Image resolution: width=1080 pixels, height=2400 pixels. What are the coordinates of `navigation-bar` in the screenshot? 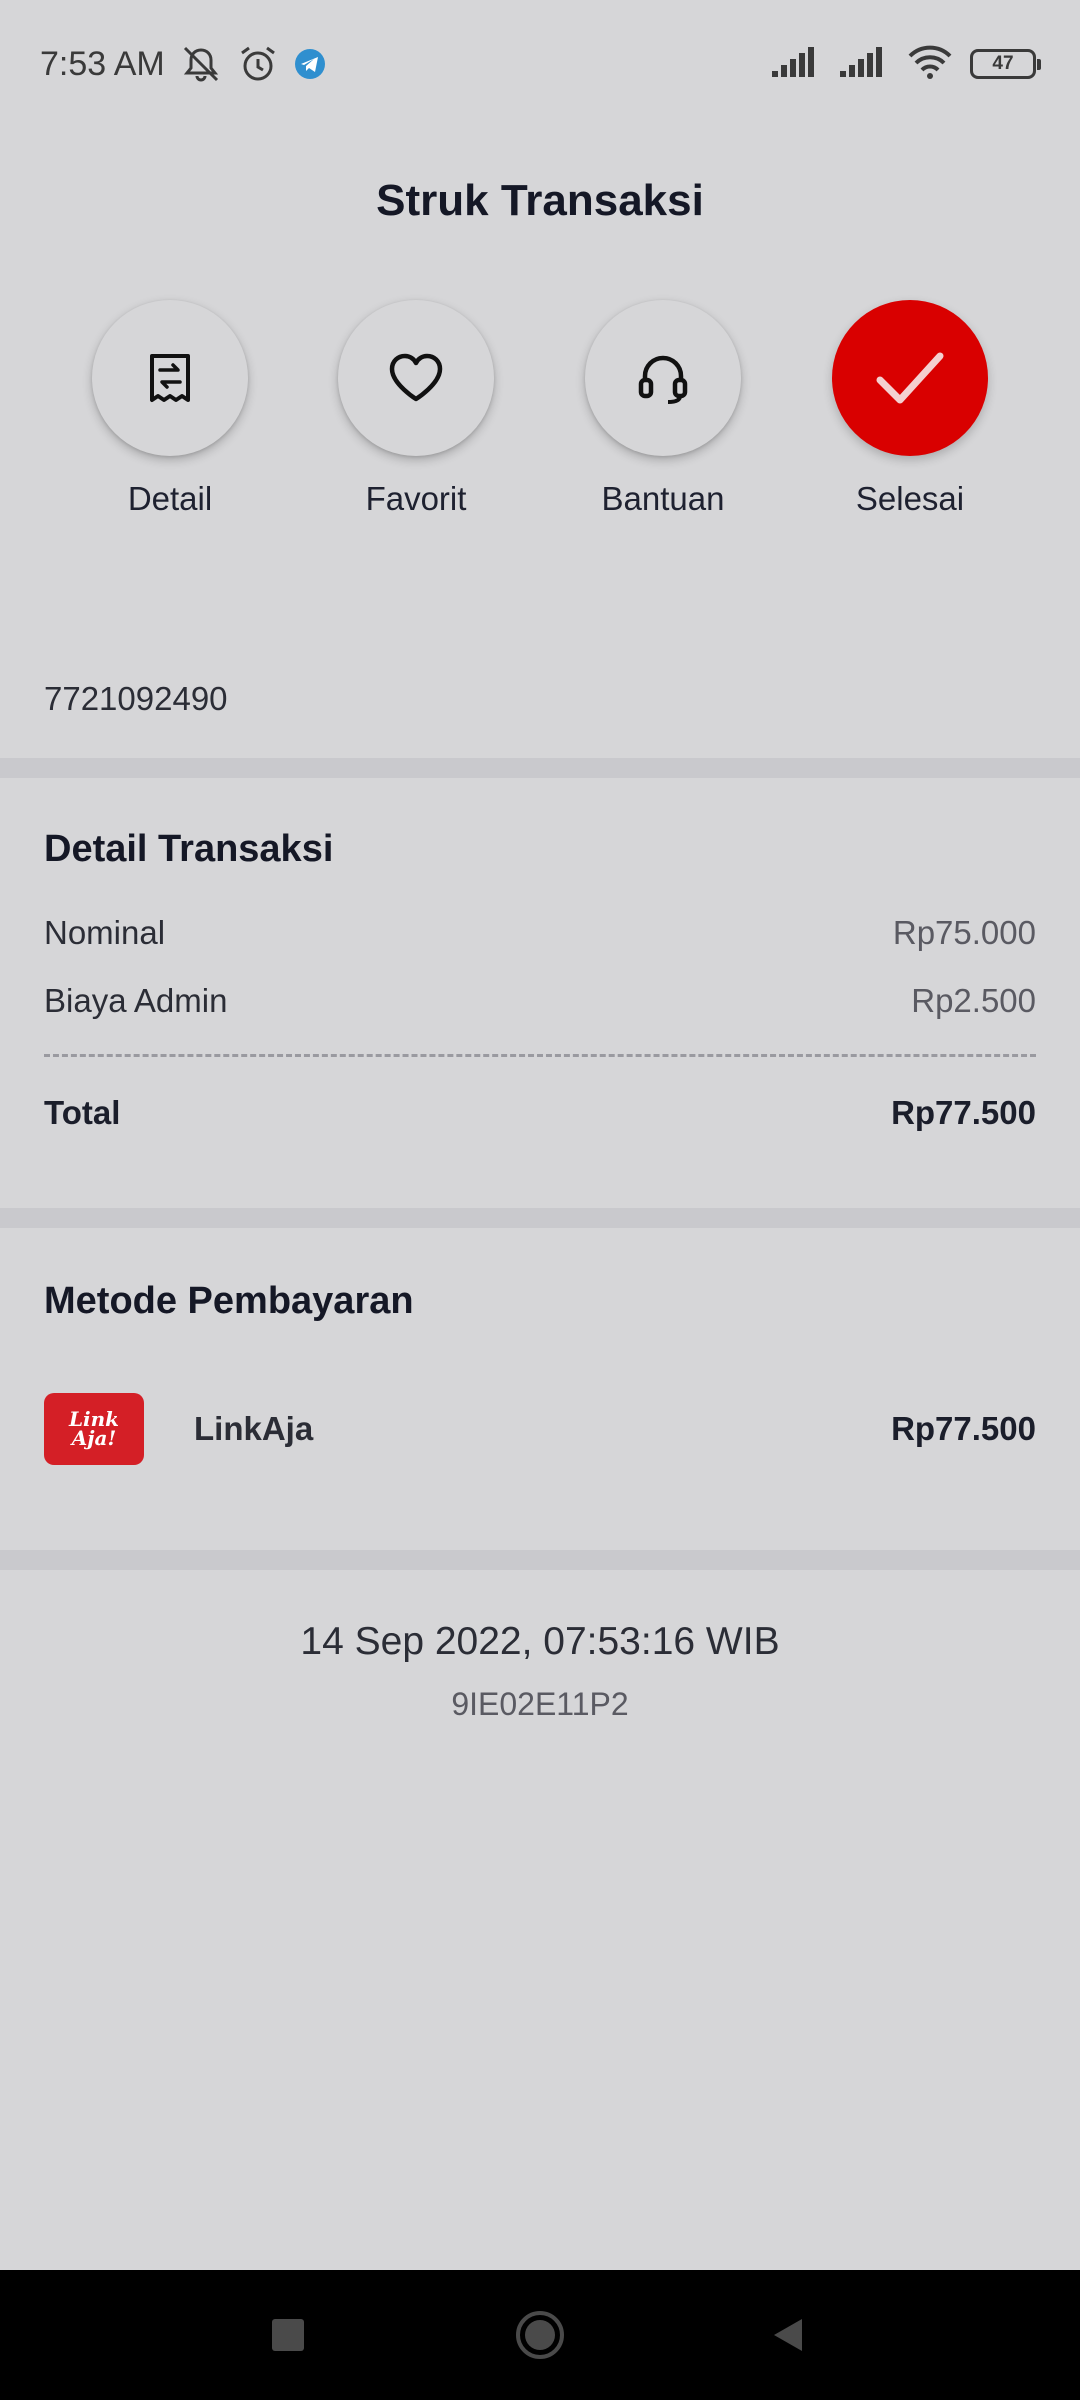 It's located at (540, 2335).